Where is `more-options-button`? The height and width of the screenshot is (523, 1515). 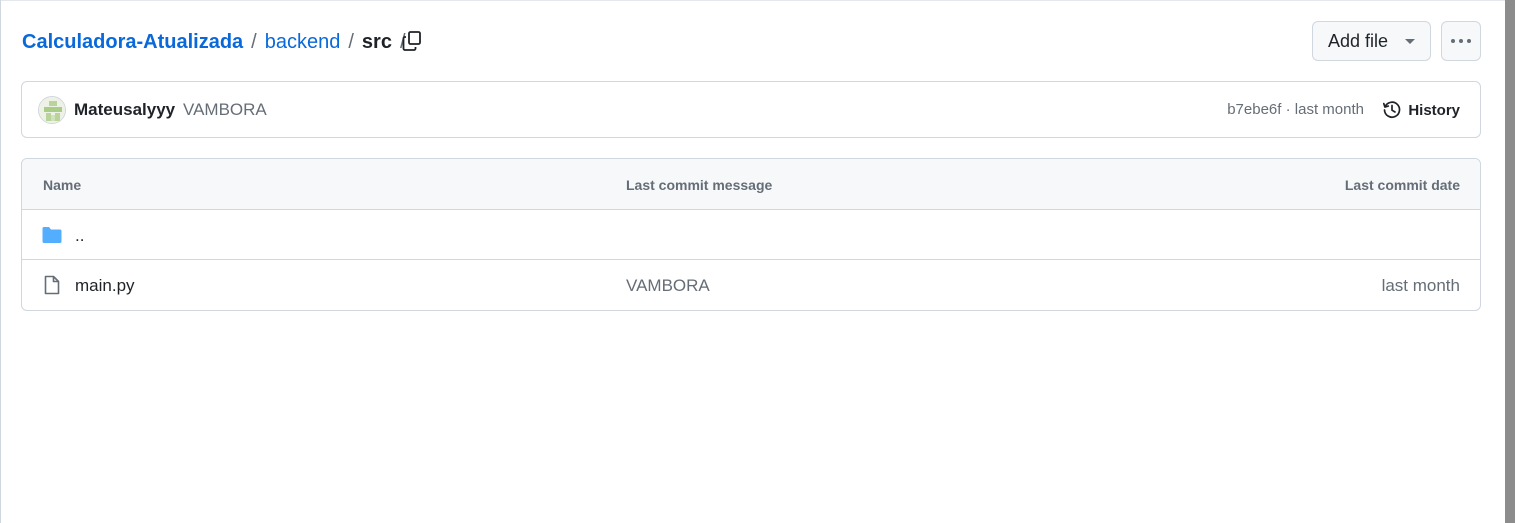
more-options-button is located at coordinates (1461, 41).